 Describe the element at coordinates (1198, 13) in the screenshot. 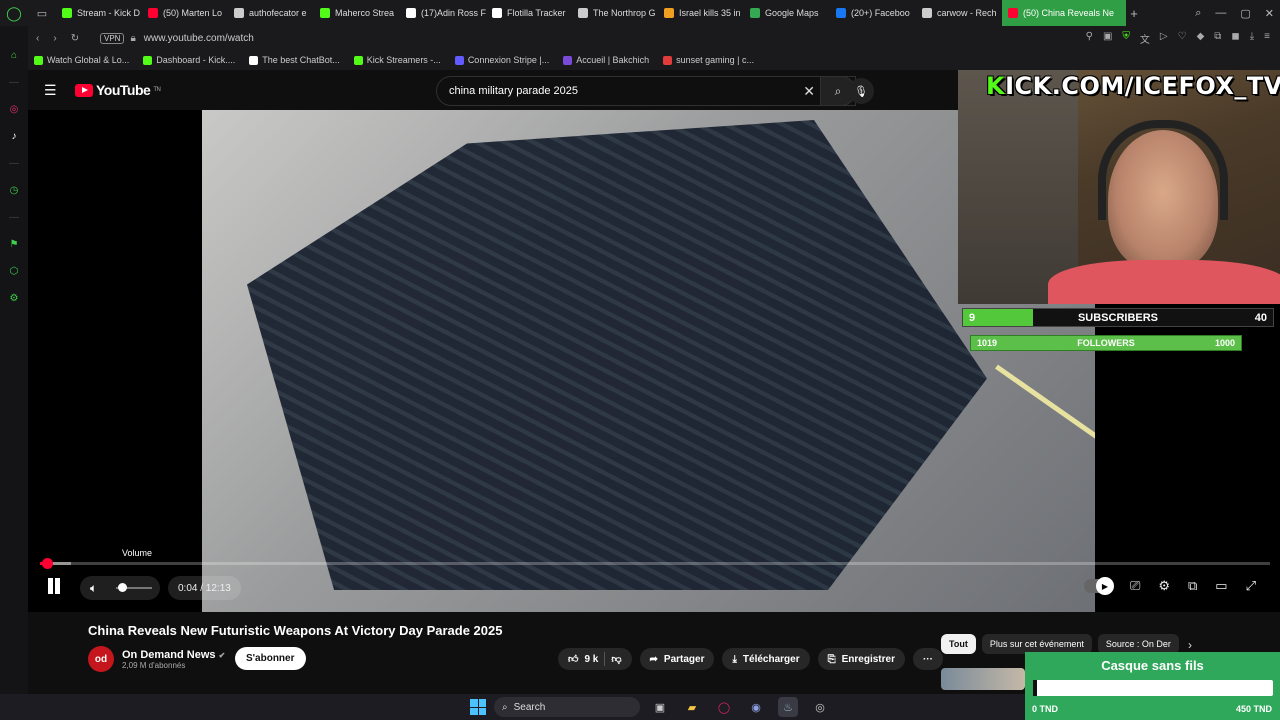

I see `search-tabs-icon: ⌕` at that location.